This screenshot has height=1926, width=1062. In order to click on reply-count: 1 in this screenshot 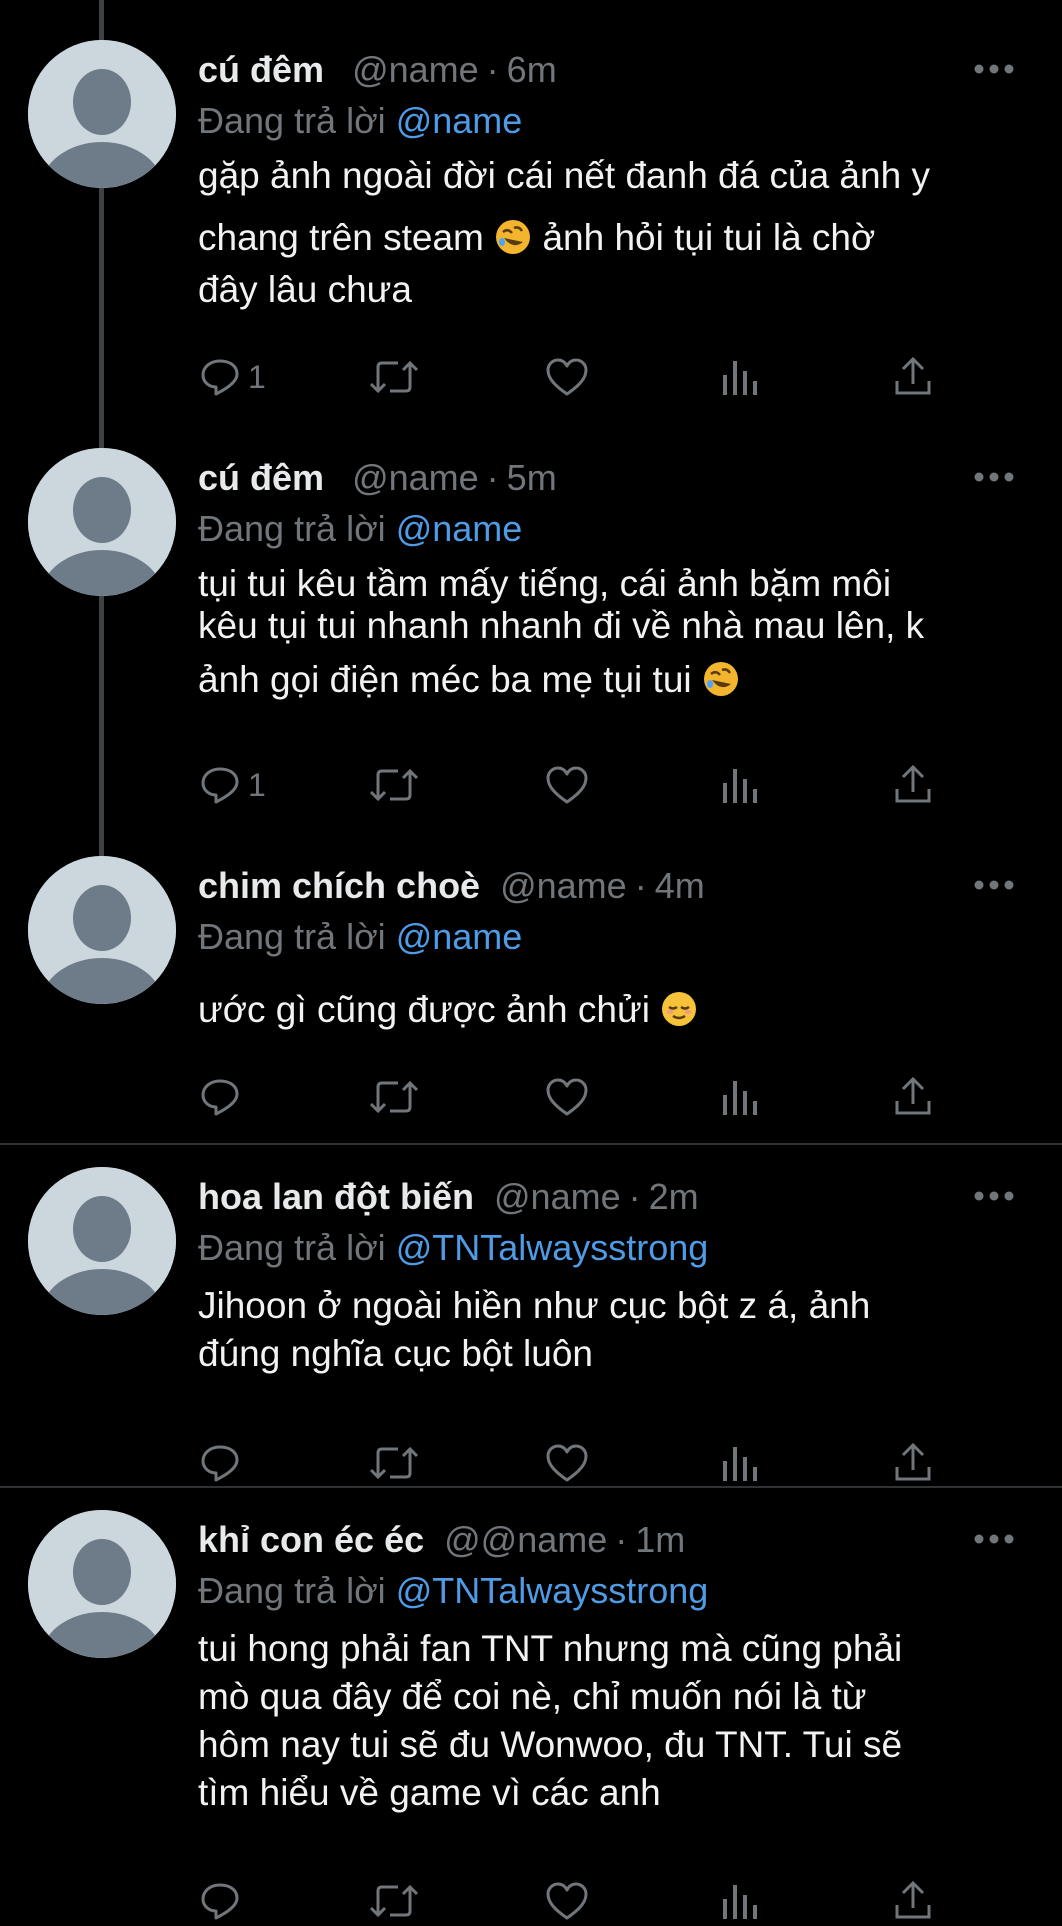, I will do `click(257, 784)`.